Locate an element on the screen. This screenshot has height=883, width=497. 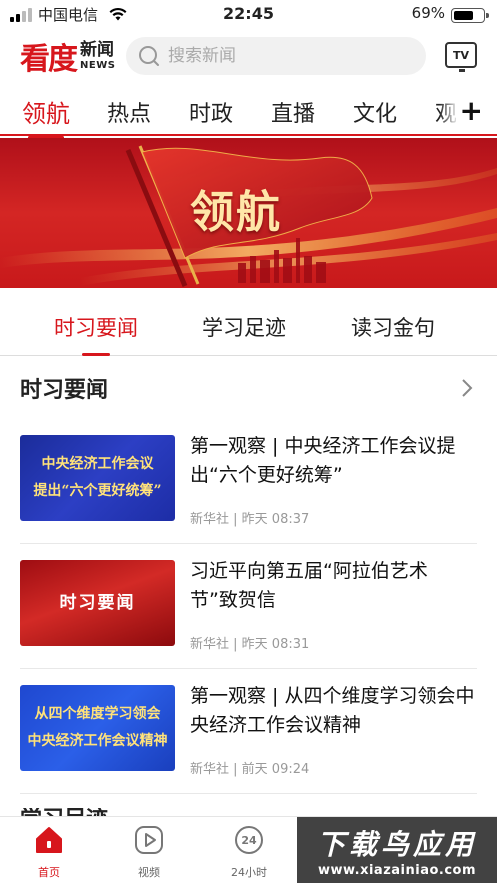
logo-en: NEWS is located at coordinates (98, 65).